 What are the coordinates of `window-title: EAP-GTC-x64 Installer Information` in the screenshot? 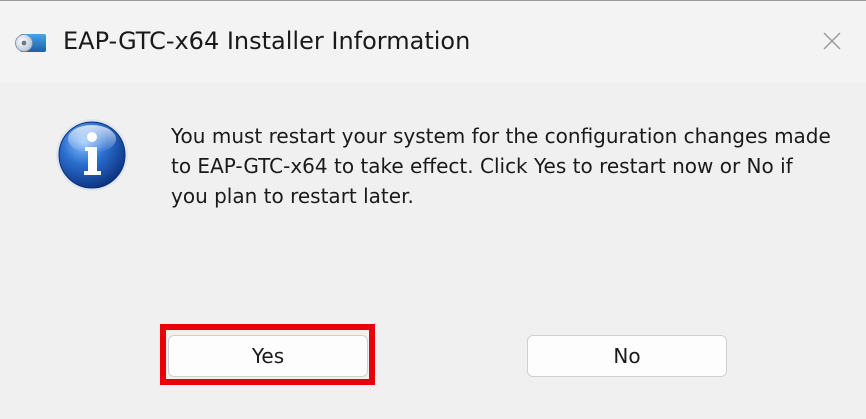 It's located at (267, 41).